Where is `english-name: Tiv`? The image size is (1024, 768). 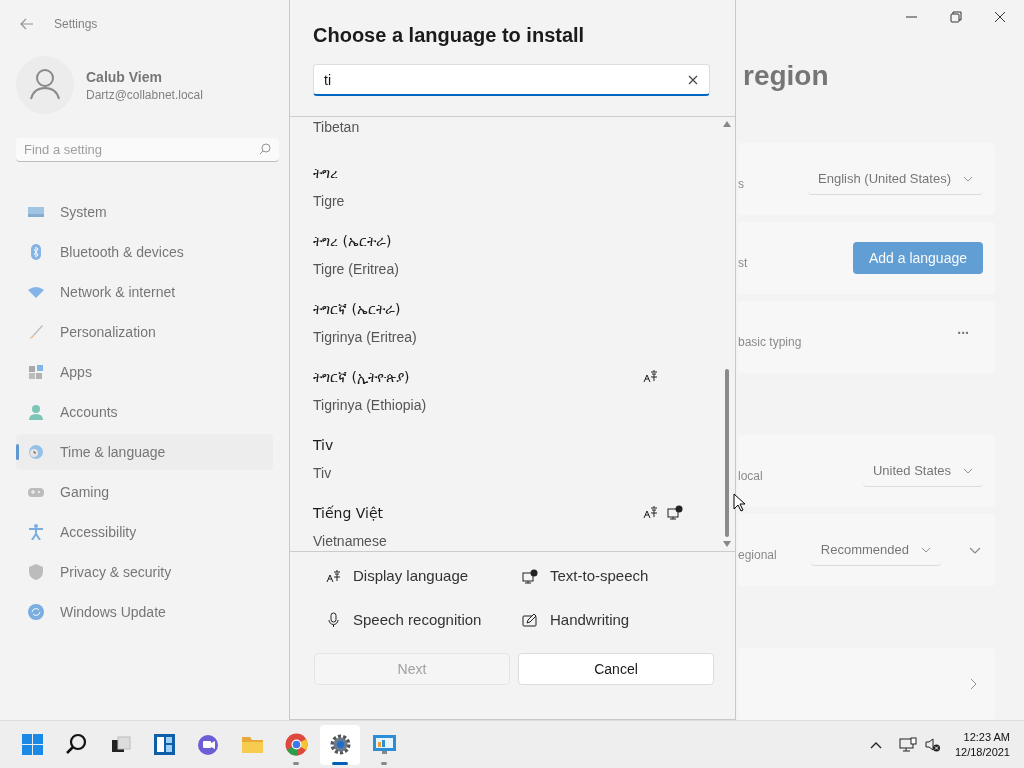
english-name: Tiv is located at coordinates (323, 473).